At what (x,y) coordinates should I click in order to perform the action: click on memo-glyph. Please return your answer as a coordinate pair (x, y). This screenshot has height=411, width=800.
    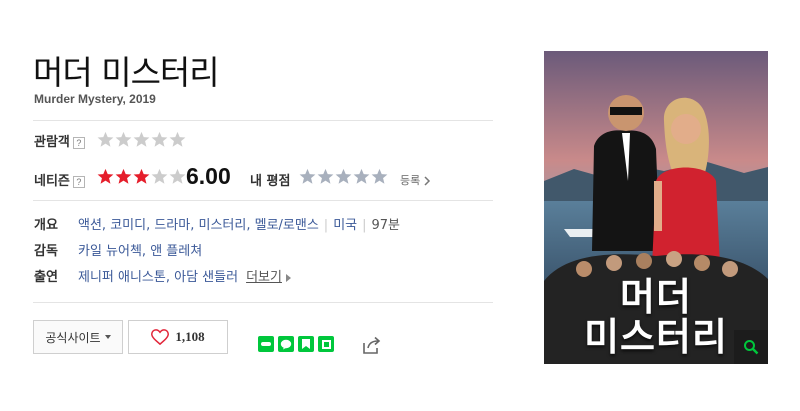
    Looking at the image, I should click on (326, 344).